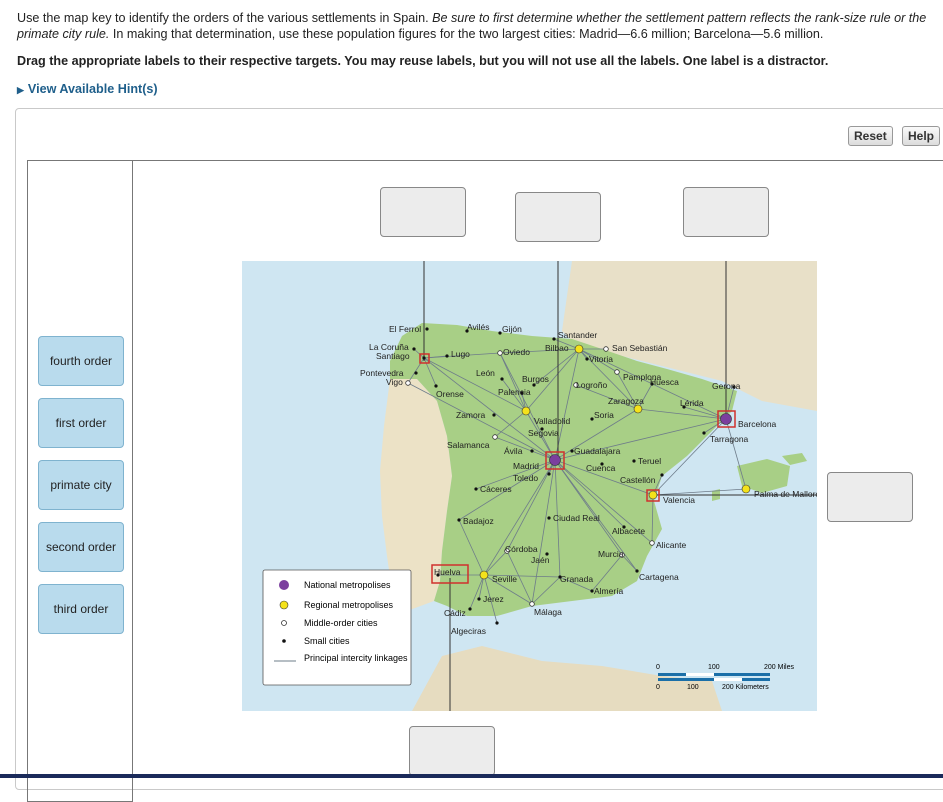 The height and width of the screenshot is (802, 943). Describe the element at coordinates (543, 433) in the screenshot. I see `city-label-segovia: Segovia` at that location.